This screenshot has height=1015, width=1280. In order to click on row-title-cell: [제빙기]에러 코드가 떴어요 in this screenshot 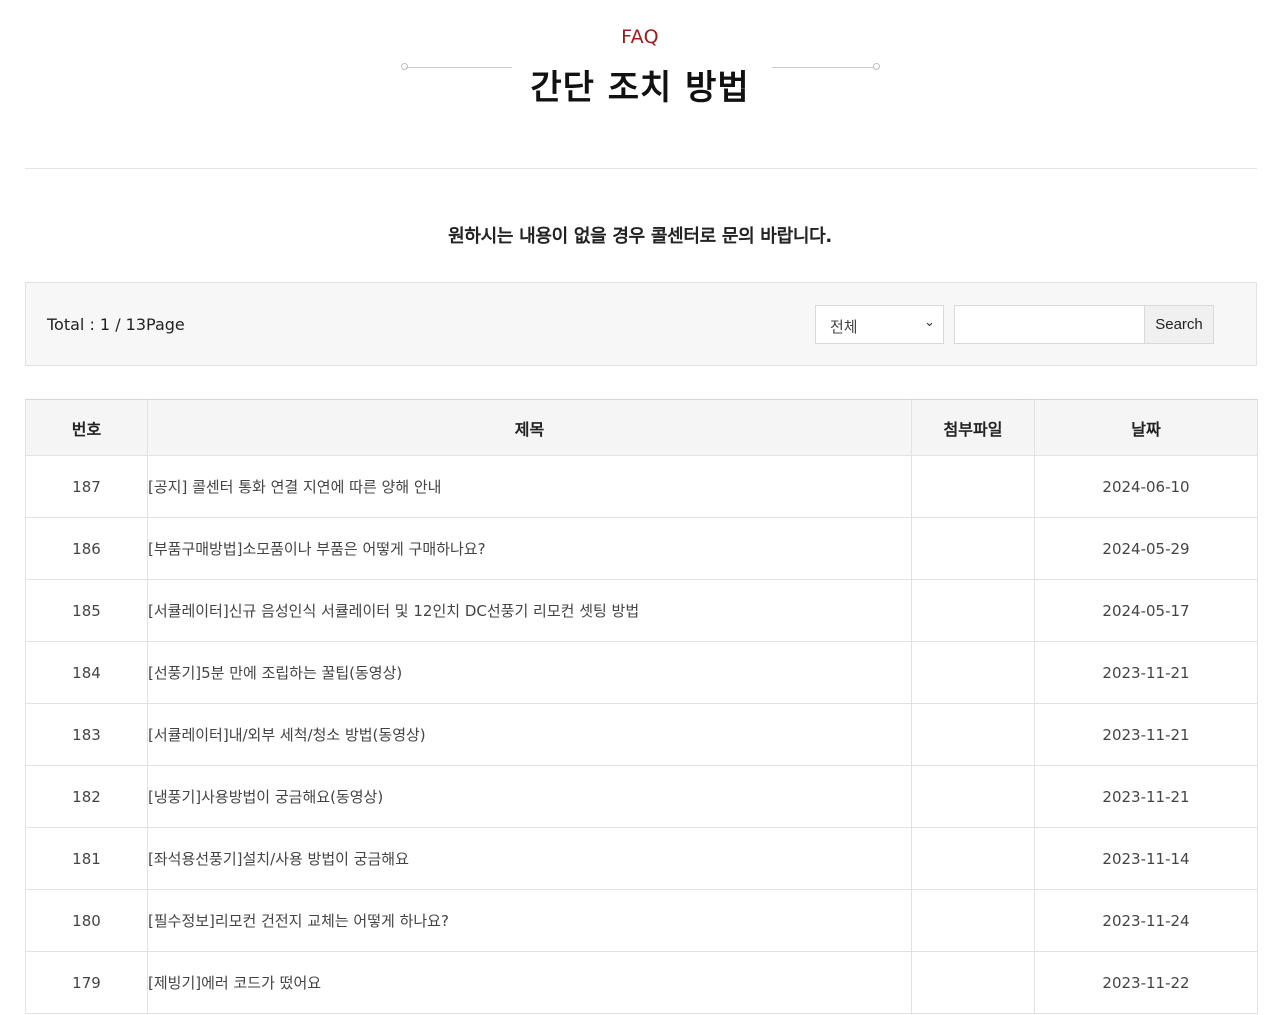, I will do `click(529, 982)`.